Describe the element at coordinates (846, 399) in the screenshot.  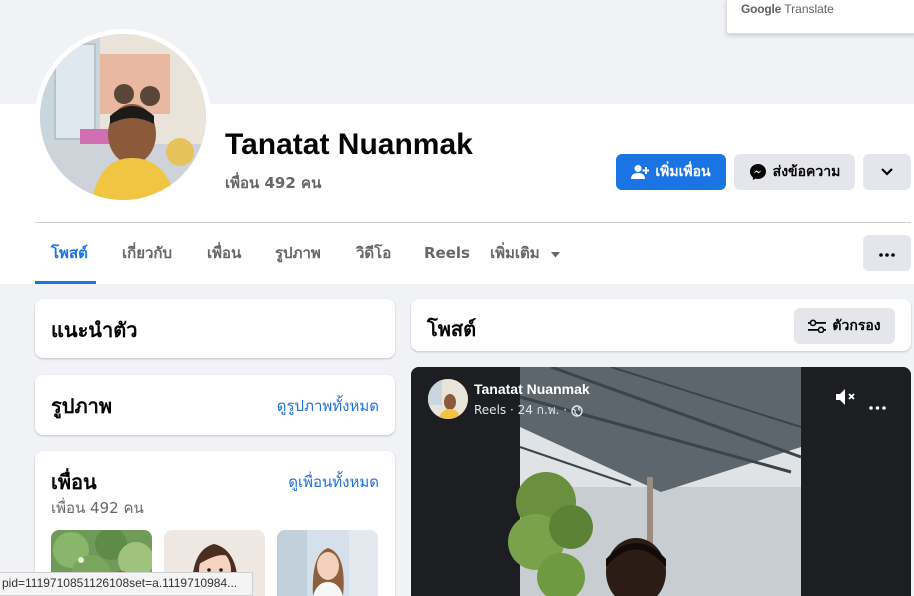
I see `mute-icon` at that location.